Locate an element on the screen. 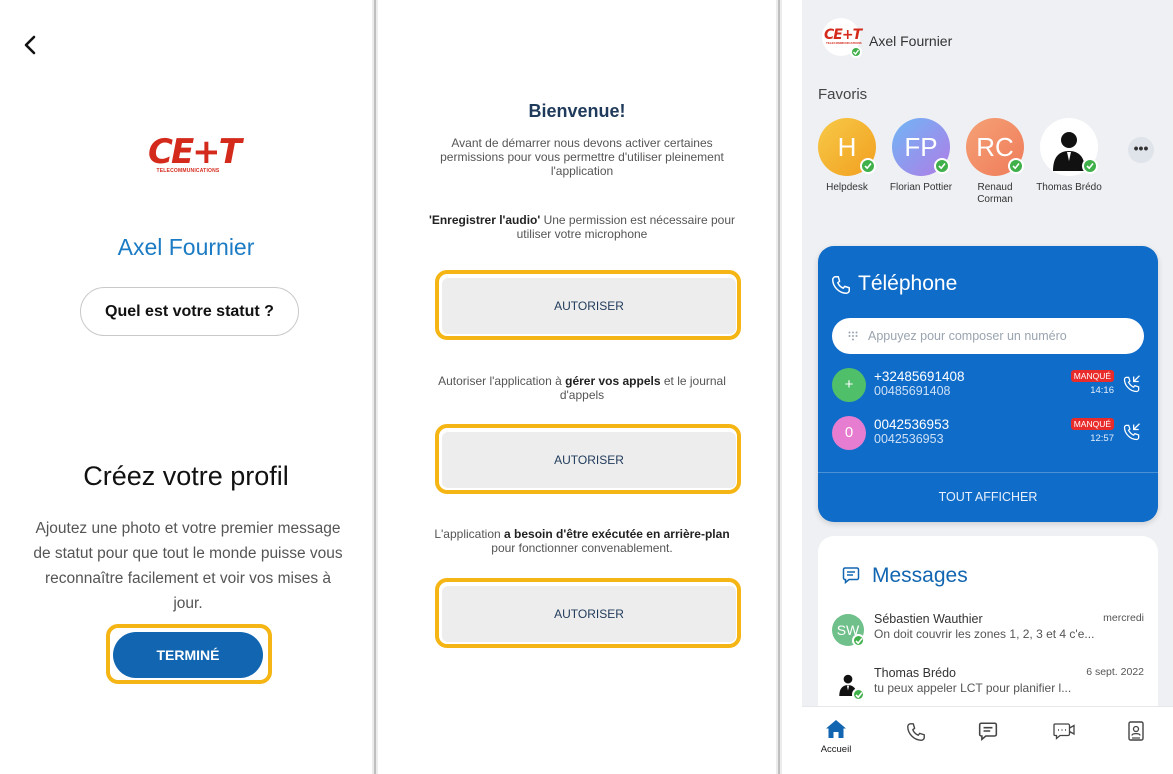 Image resolution: width=1173 pixels, height=774 pixels. favorite-name: Renaud Corman is located at coordinates (995, 193).